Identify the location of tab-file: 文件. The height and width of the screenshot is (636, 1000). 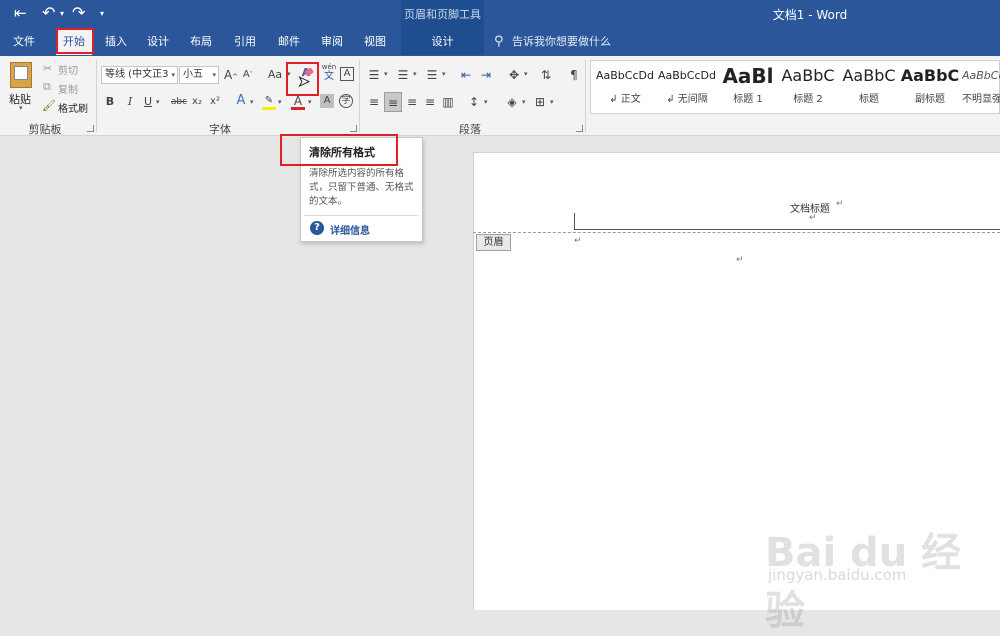
(24, 41).